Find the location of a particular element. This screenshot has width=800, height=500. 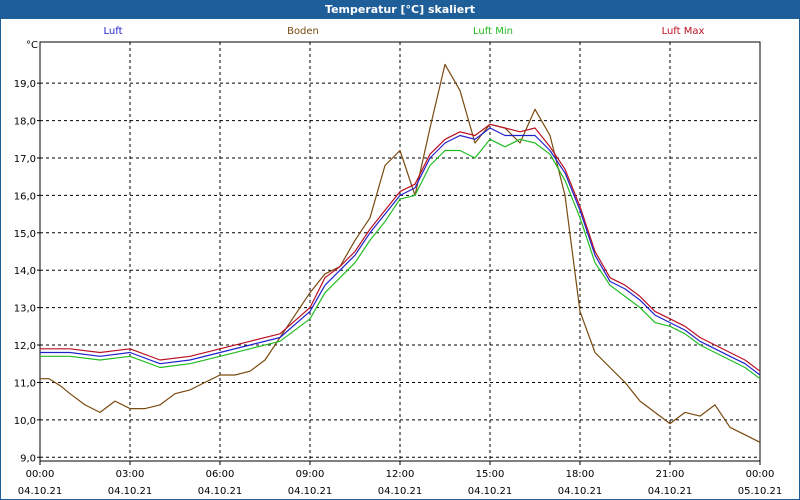

y-tick-label: 10,0 is located at coordinates (25, 421).